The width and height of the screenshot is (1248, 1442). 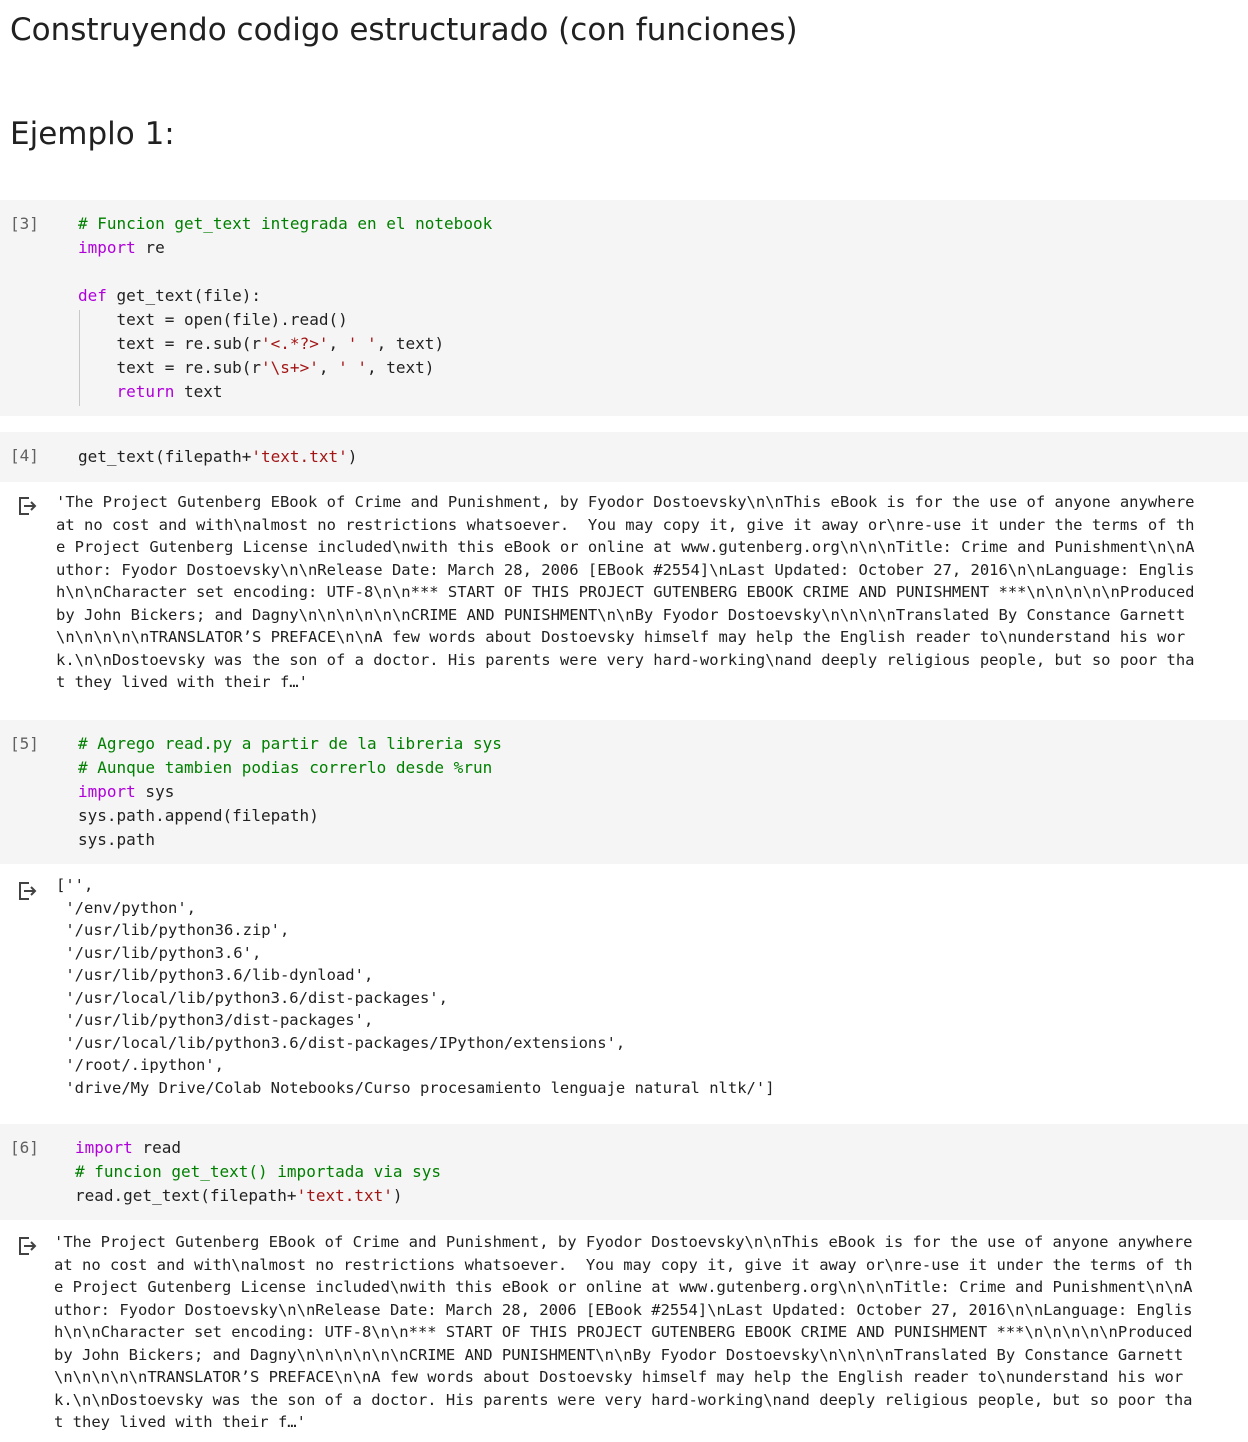 What do you see at coordinates (258, 1148) in the screenshot?
I see `code-line: import read` at bounding box center [258, 1148].